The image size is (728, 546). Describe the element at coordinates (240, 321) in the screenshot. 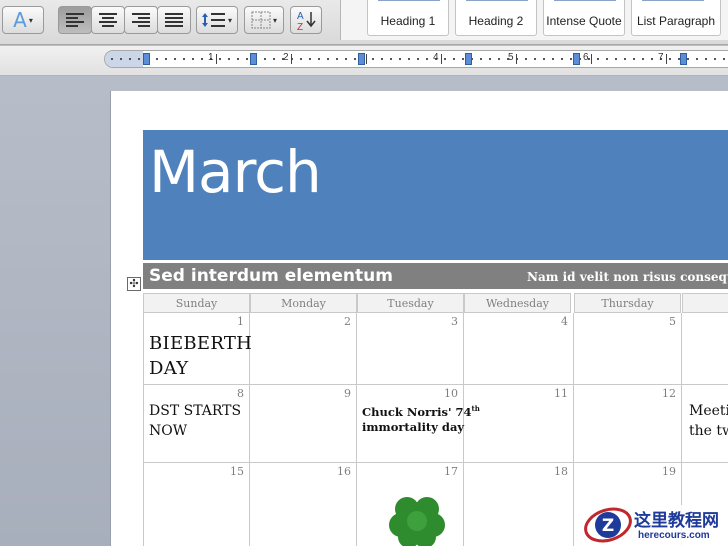

I see `day-number: 1` at that location.